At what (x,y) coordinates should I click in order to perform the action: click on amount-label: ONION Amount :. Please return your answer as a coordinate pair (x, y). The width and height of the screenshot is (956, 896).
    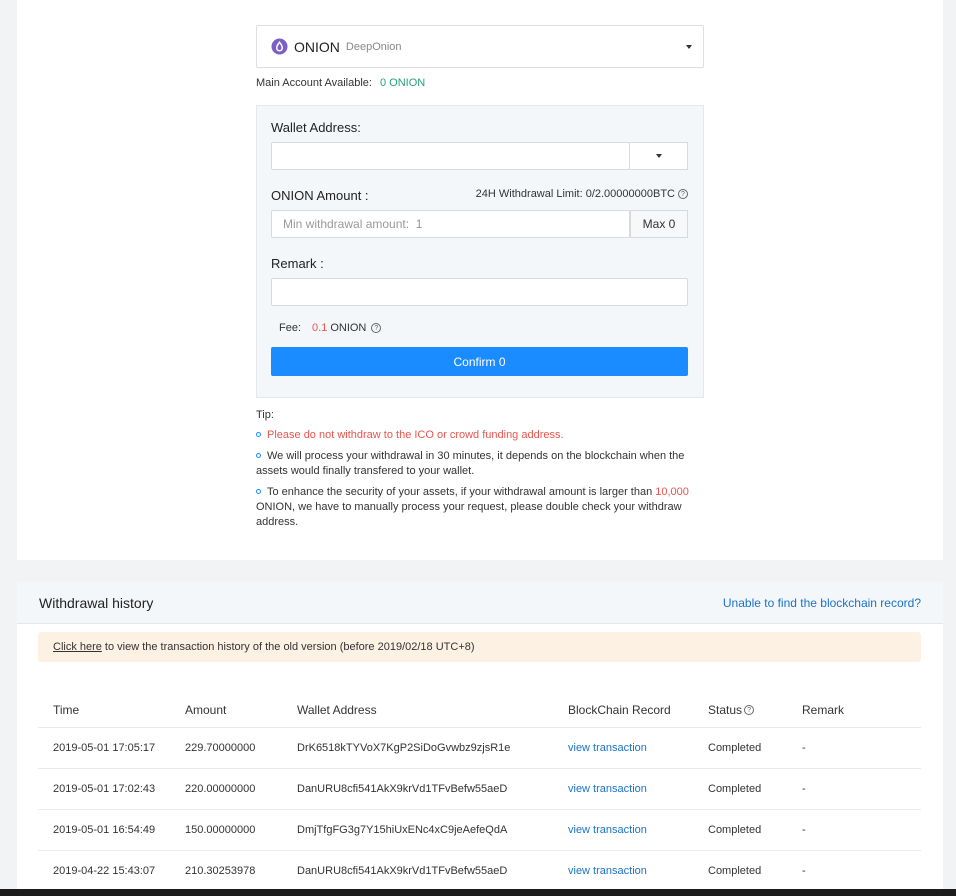
    Looking at the image, I should click on (320, 195).